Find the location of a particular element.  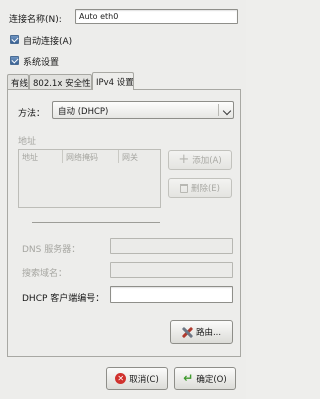

tab-wired: 有线 is located at coordinates (18, 81).